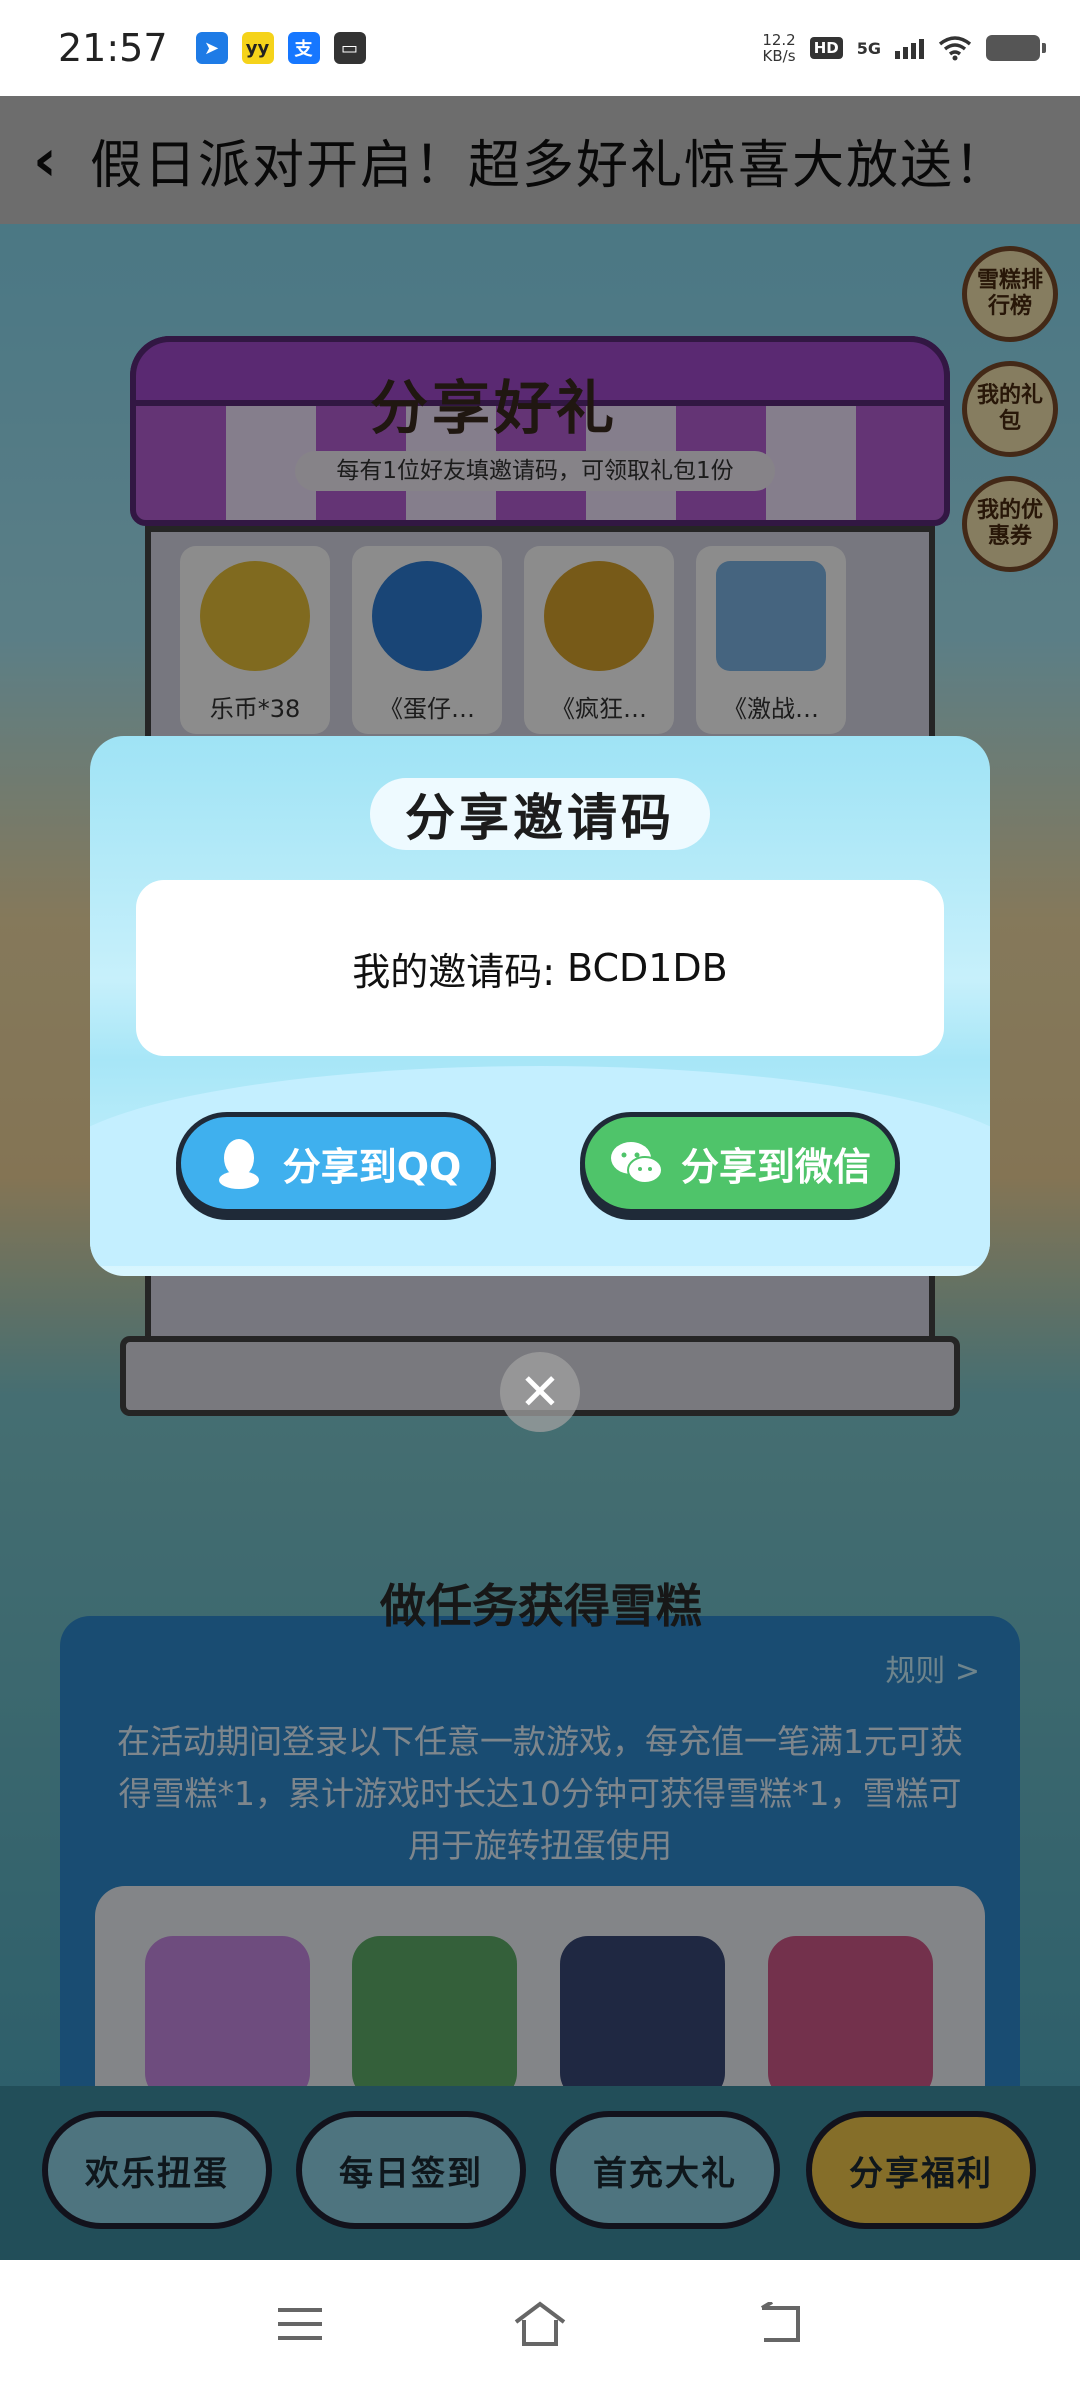  What do you see at coordinates (540, 818) in the screenshot?
I see `modal-title: 分享邀请码` at bounding box center [540, 818].